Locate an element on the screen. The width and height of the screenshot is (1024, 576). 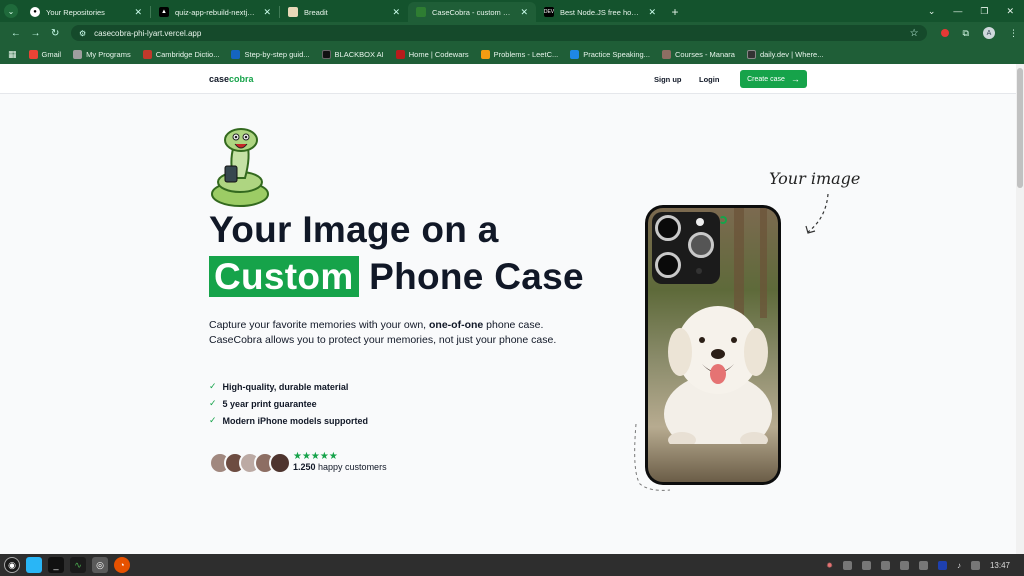
bookmark-manara: Courses - Manara is located at coordinates (698, 54).